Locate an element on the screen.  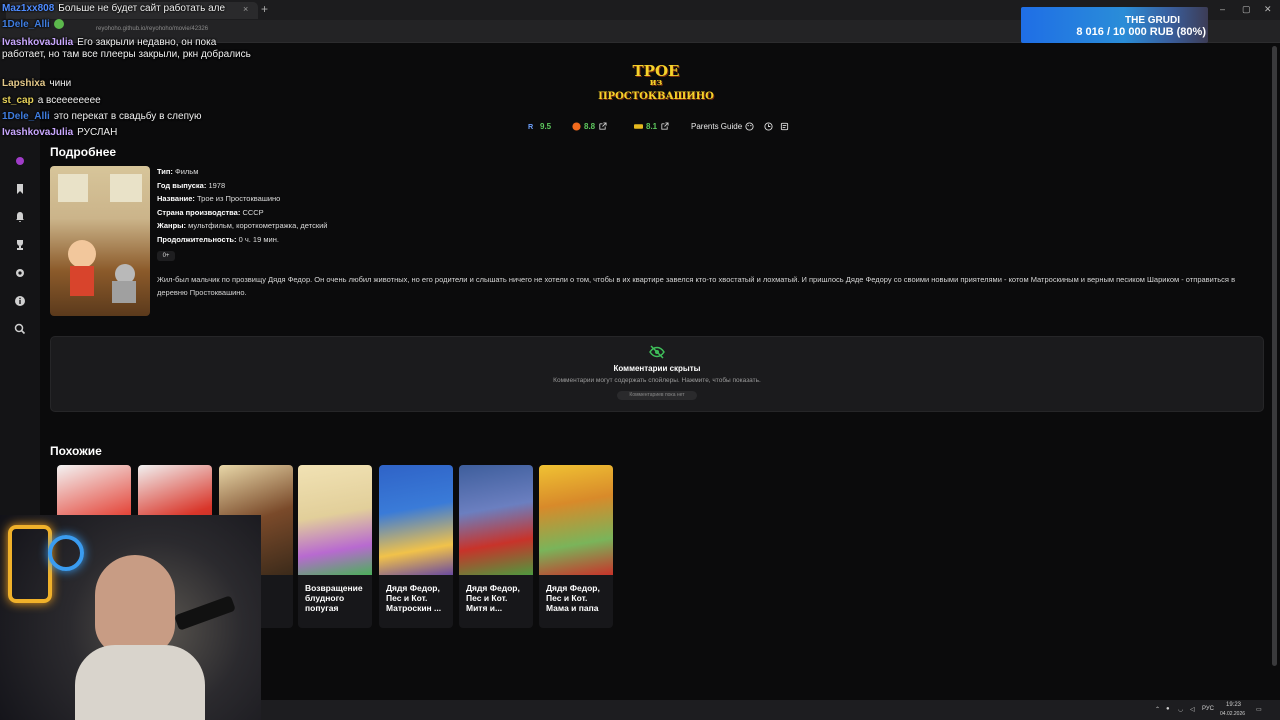
rating-value: 8.1 is located at coordinates (652, 126).